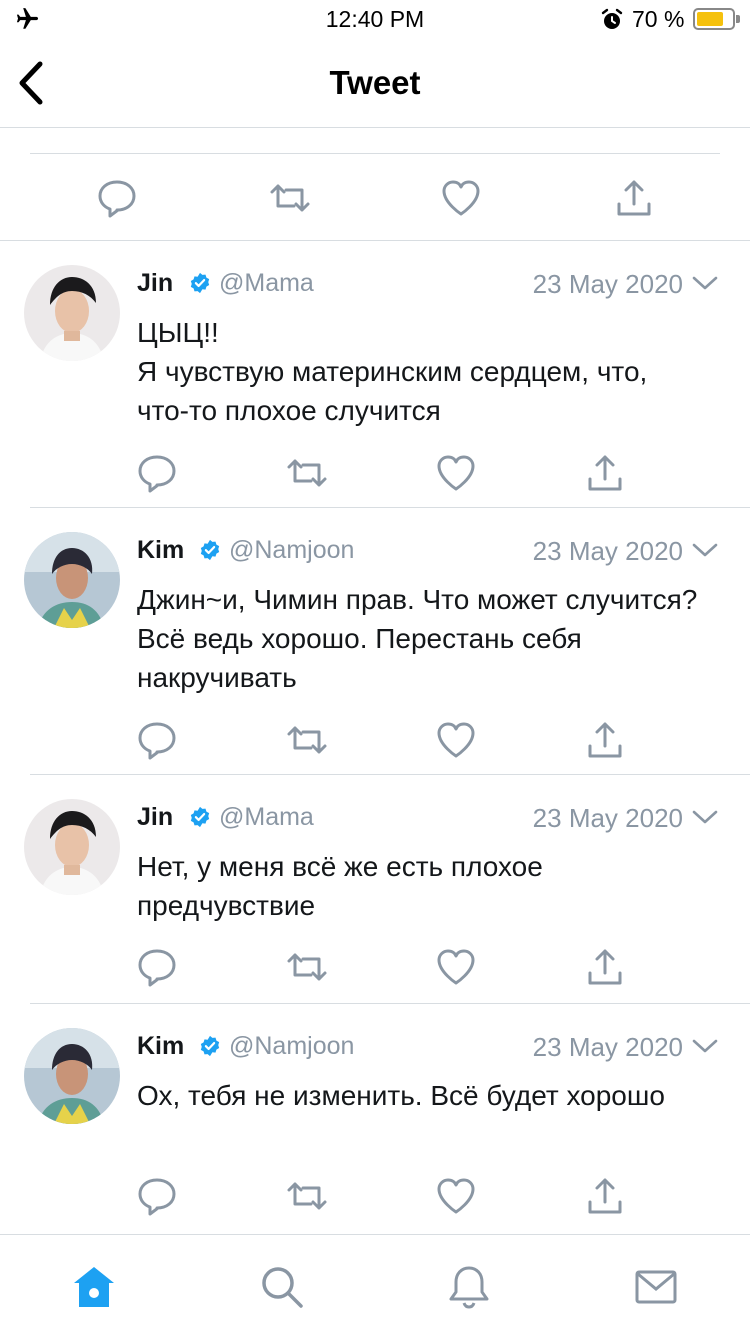  Describe the element at coordinates (375, 198) in the screenshot. I see `top-tweet-actions` at that location.